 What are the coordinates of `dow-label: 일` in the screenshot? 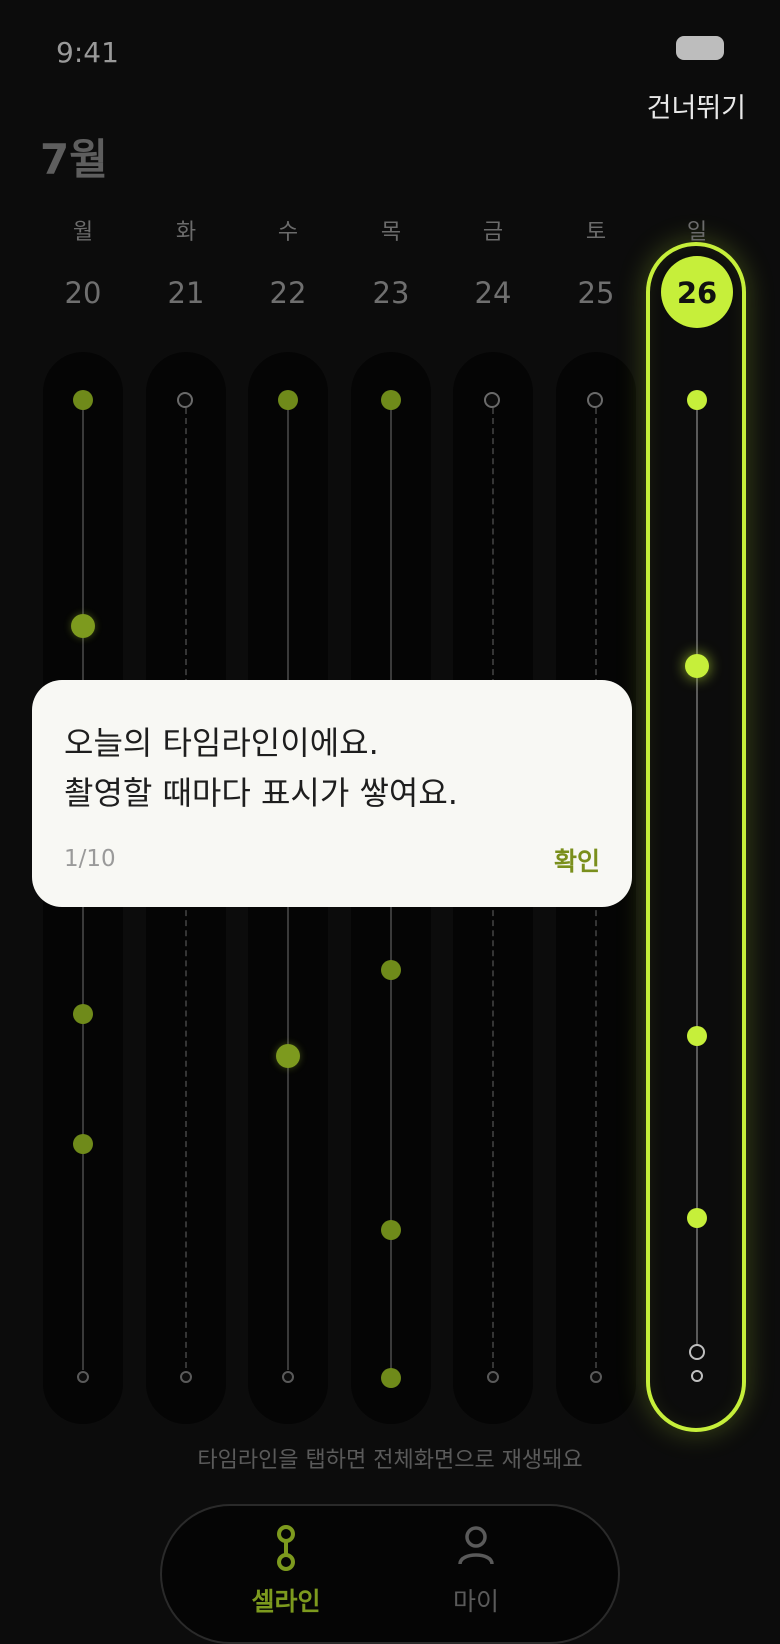 It's located at (697, 232).